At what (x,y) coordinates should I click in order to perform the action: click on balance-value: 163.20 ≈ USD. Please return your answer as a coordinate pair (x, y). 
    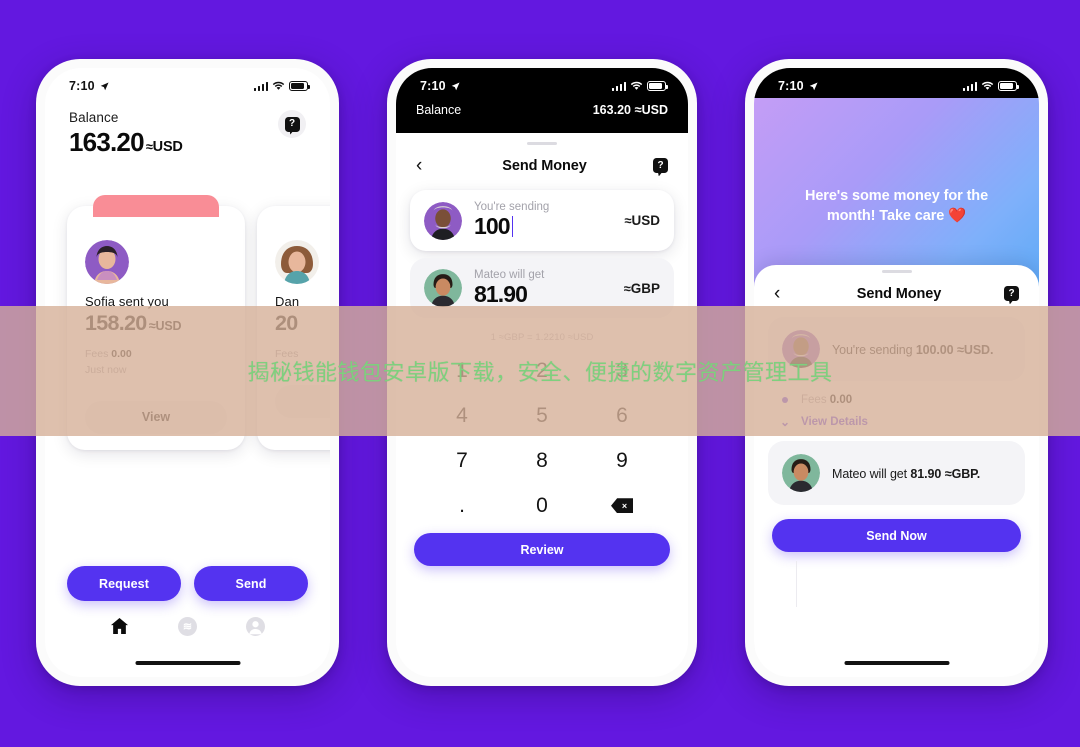
    Looking at the image, I should click on (630, 109).